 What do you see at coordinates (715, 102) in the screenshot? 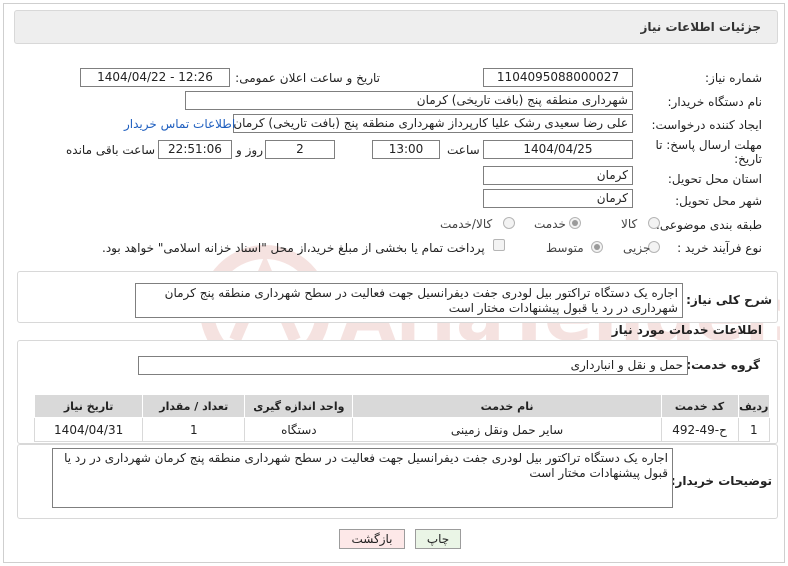
I see `buyer-org-label: نام دستگاه خریدار:` at bounding box center [715, 102].